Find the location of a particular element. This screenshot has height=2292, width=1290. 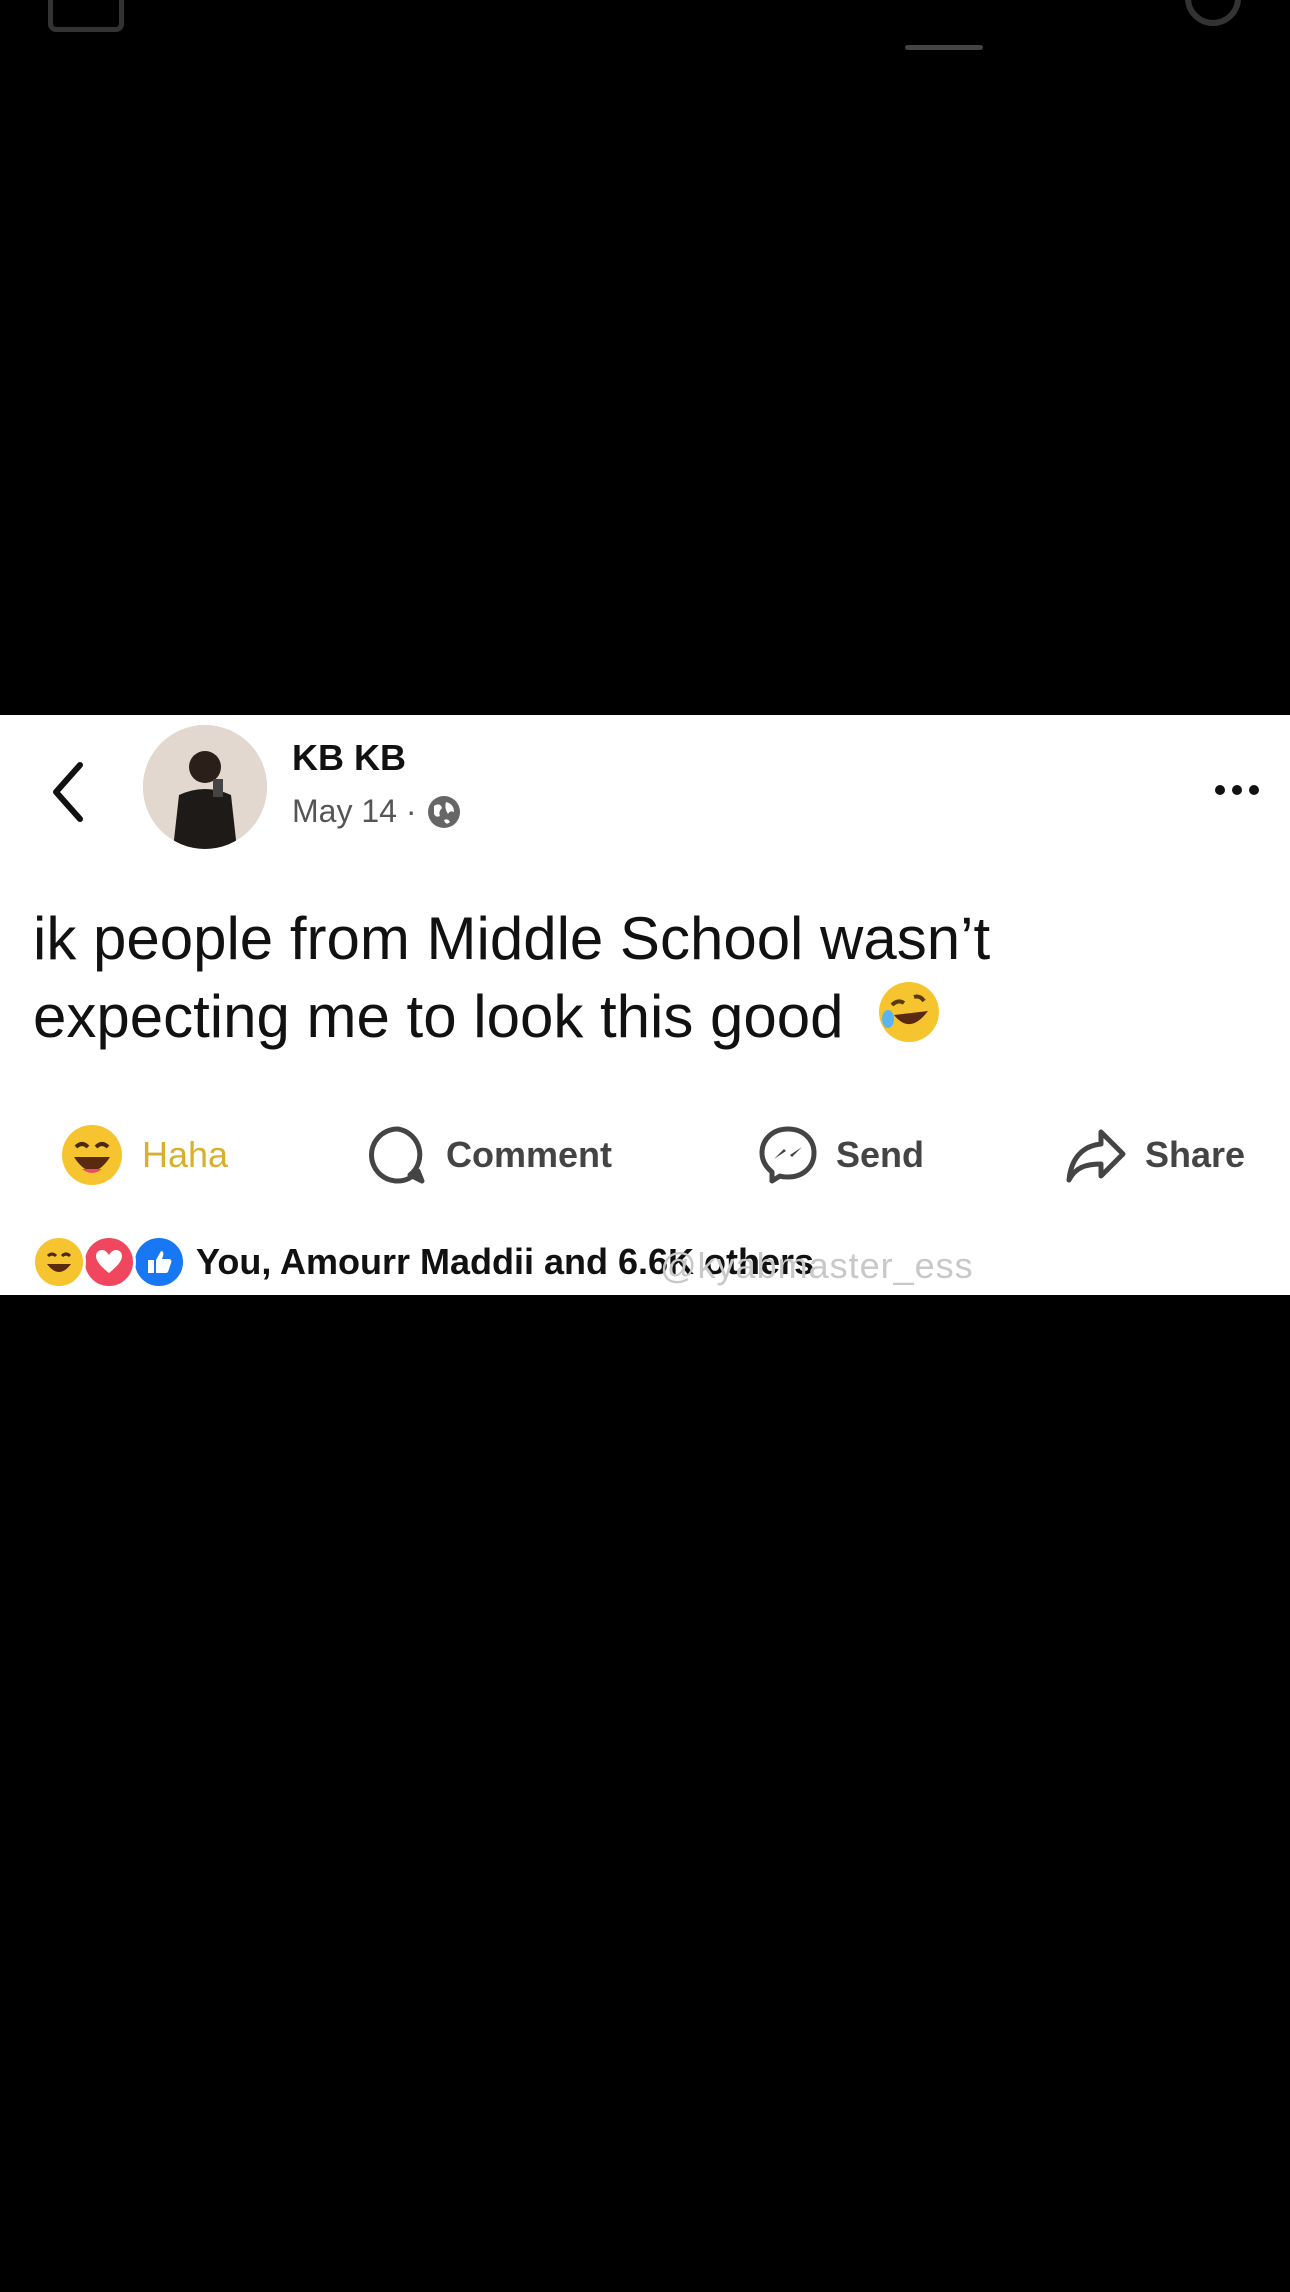

haha-reaction-button: Haha is located at coordinates (144, 1155).